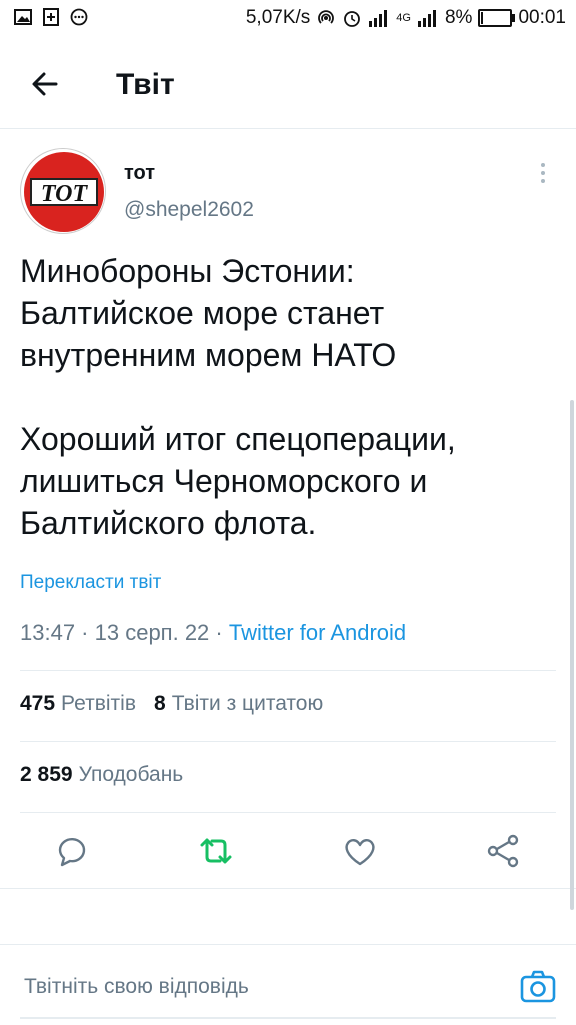 The height and width of the screenshot is (1025, 576). I want to click on retweets-link: 475 Ретвітів, so click(78, 703).